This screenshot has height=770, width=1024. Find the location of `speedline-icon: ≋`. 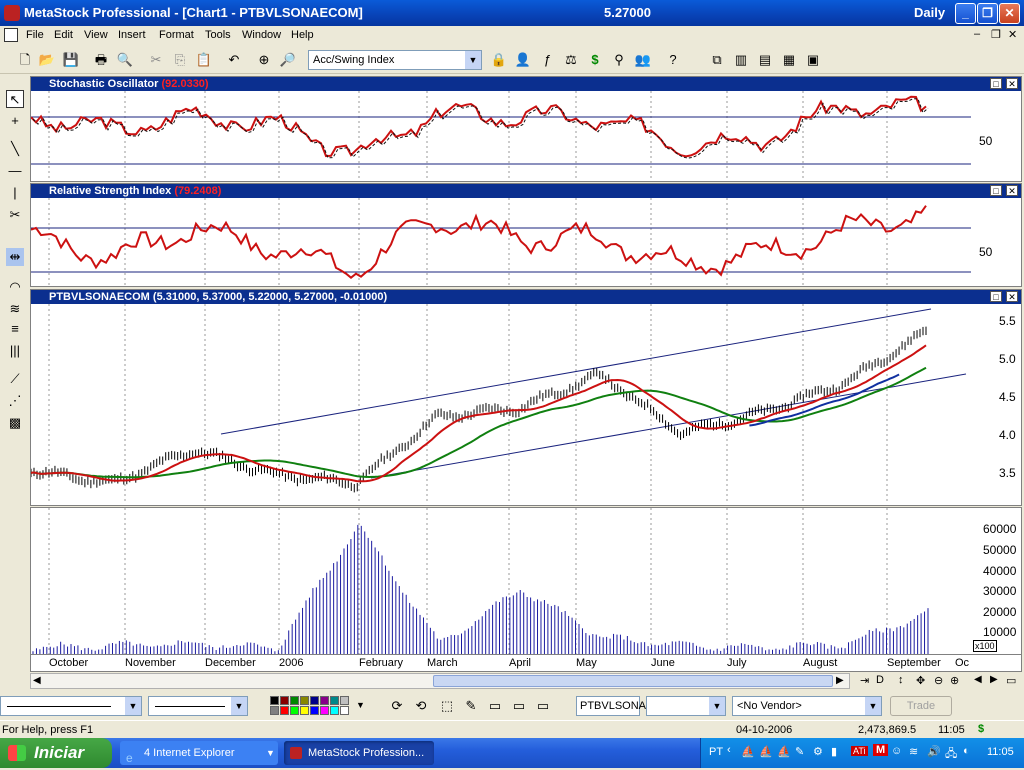

speedline-icon: ≋ is located at coordinates (15, 309).